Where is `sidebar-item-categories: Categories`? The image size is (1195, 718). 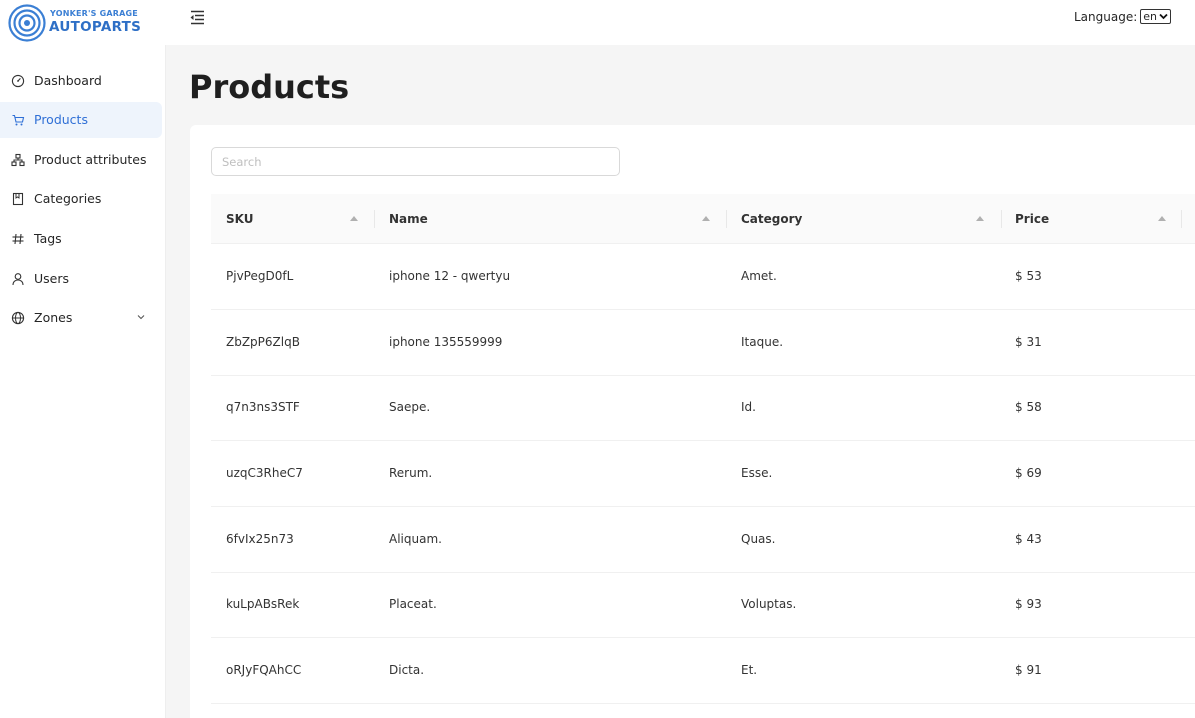 sidebar-item-categories: Categories is located at coordinates (81, 199).